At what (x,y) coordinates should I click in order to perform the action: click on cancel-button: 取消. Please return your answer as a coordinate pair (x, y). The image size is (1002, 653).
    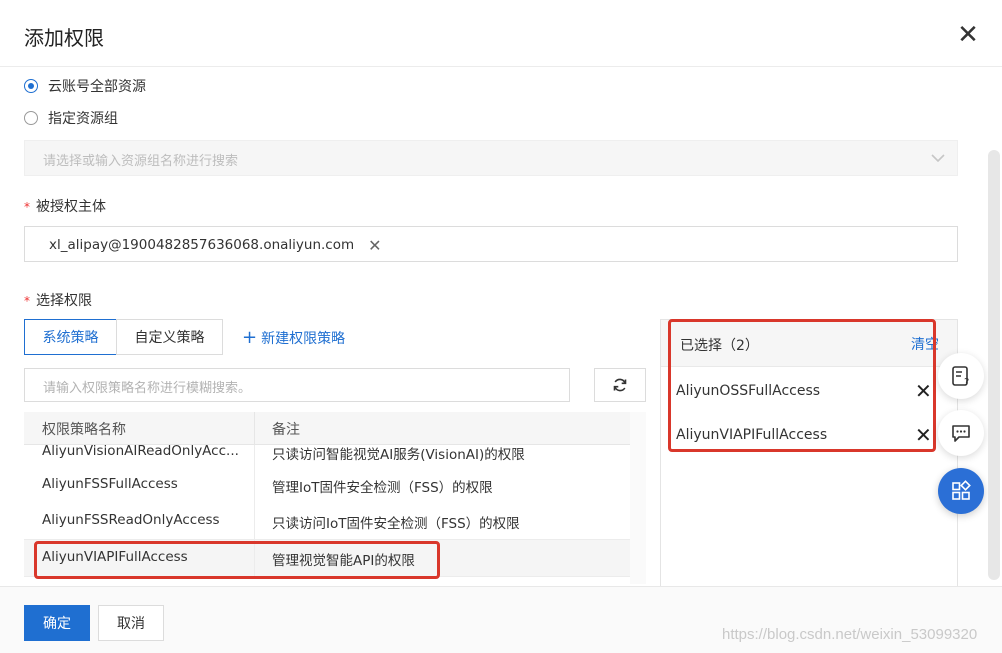
    Looking at the image, I should click on (131, 623).